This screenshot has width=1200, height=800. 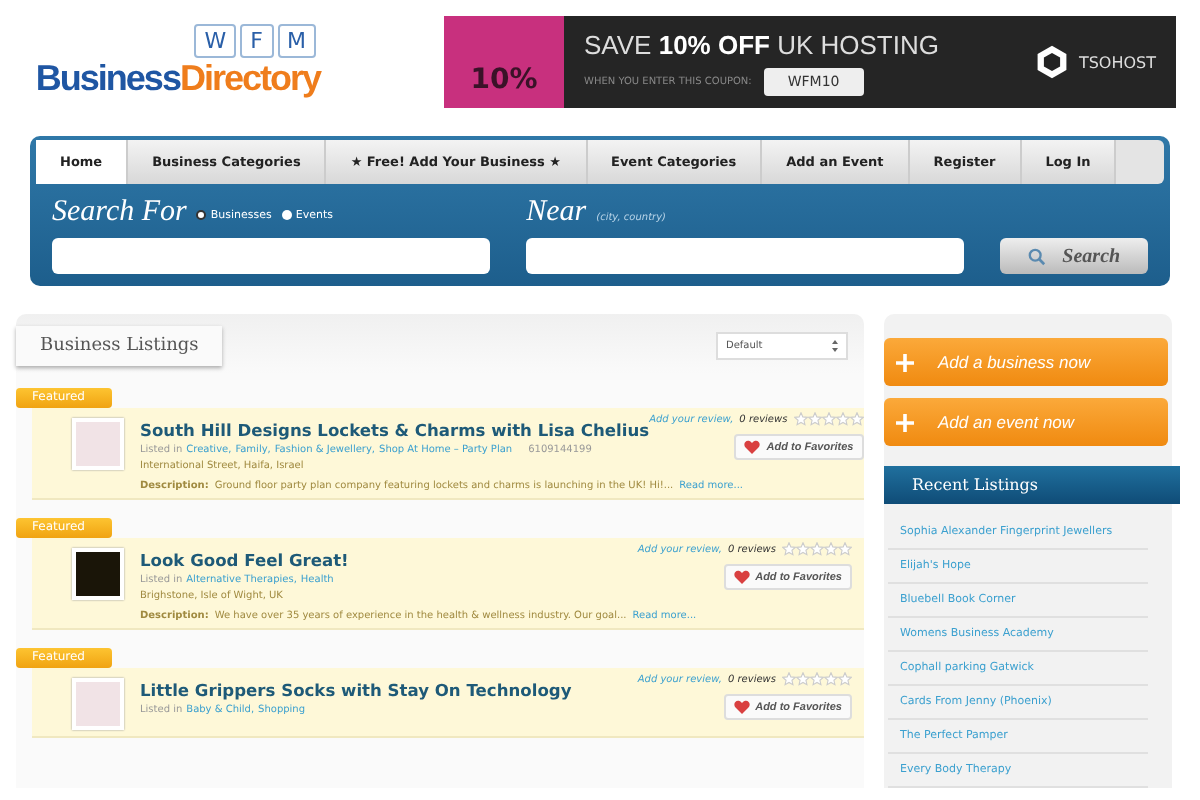 What do you see at coordinates (296, 41) in the screenshot?
I see `logo-letter: M` at bounding box center [296, 41].